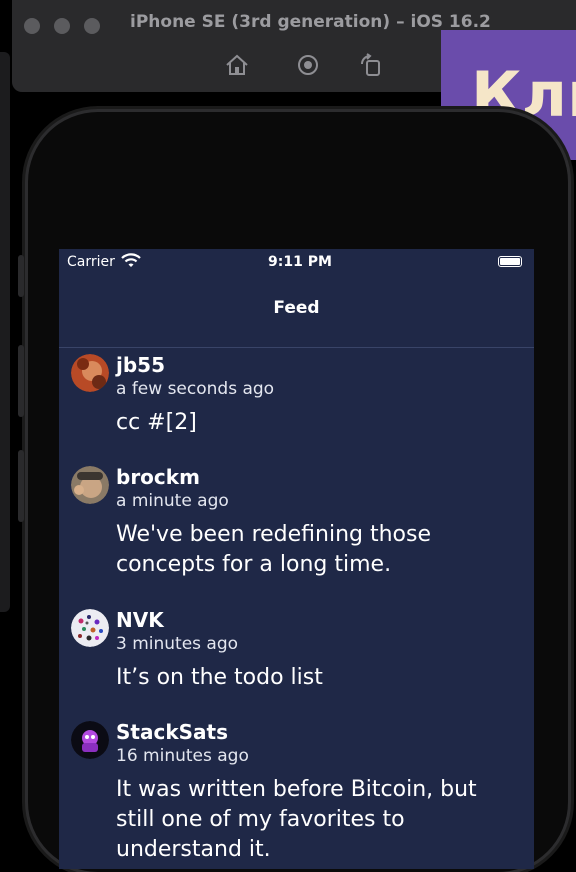  Describe the element at coordinates (315, 618) in the screenshot. I see `post-author: NVK` at that location.